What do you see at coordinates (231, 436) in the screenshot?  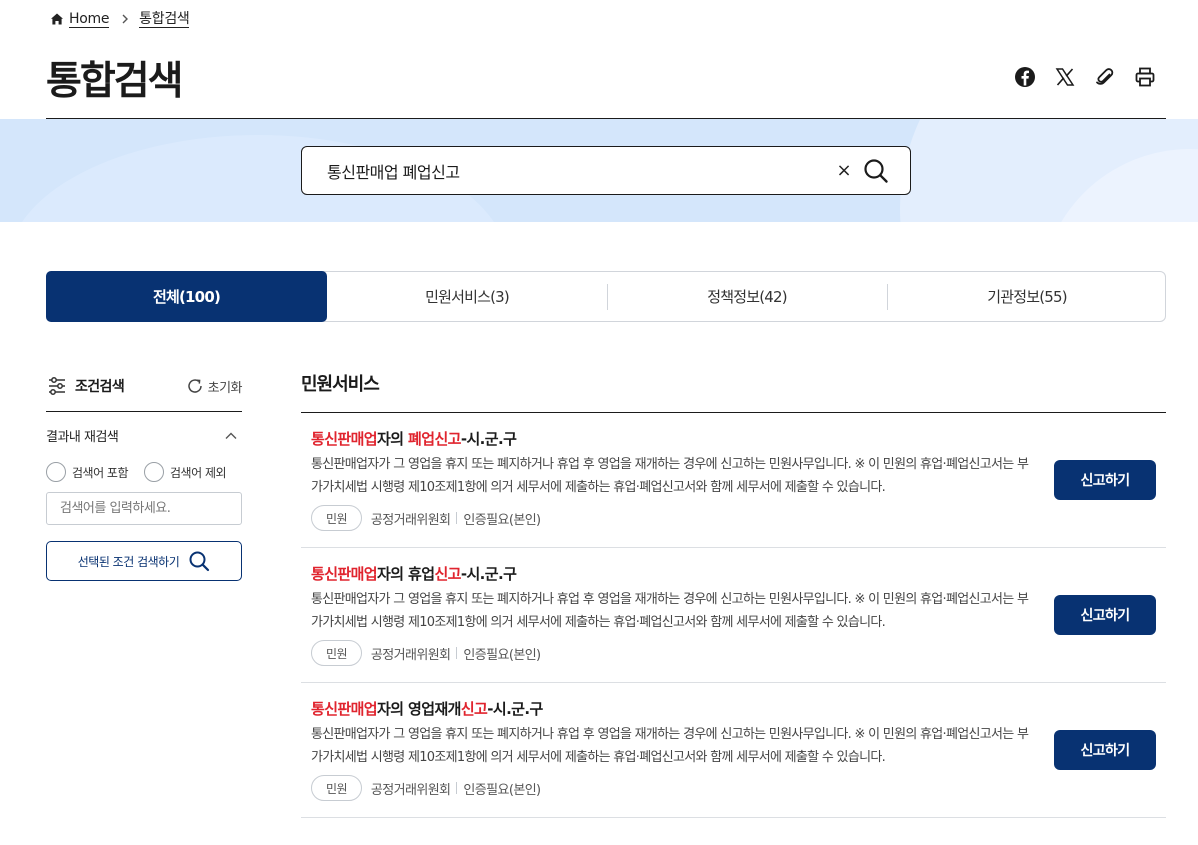 I see `chevron-up-icon` at bounding box center [231, 436].